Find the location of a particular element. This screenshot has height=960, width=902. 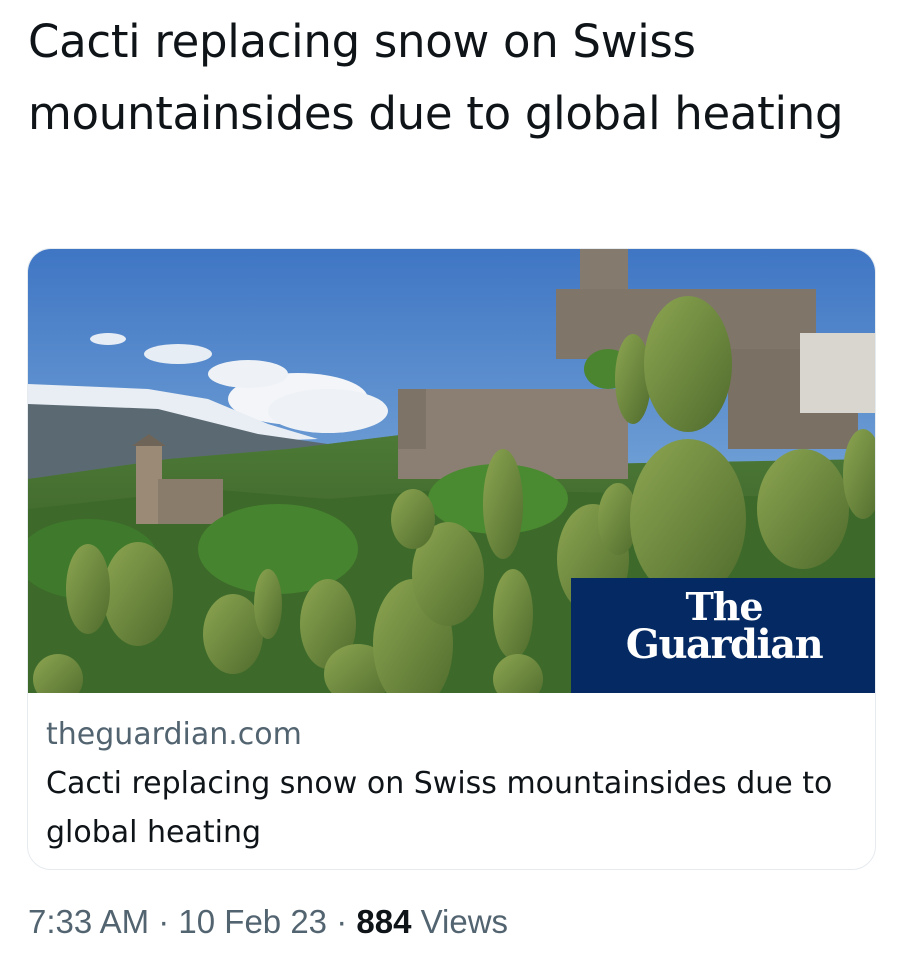

tweet-meta: 7:33 AM · 10 Feb 23 · 884 Views is located at coordinates (268, 922).